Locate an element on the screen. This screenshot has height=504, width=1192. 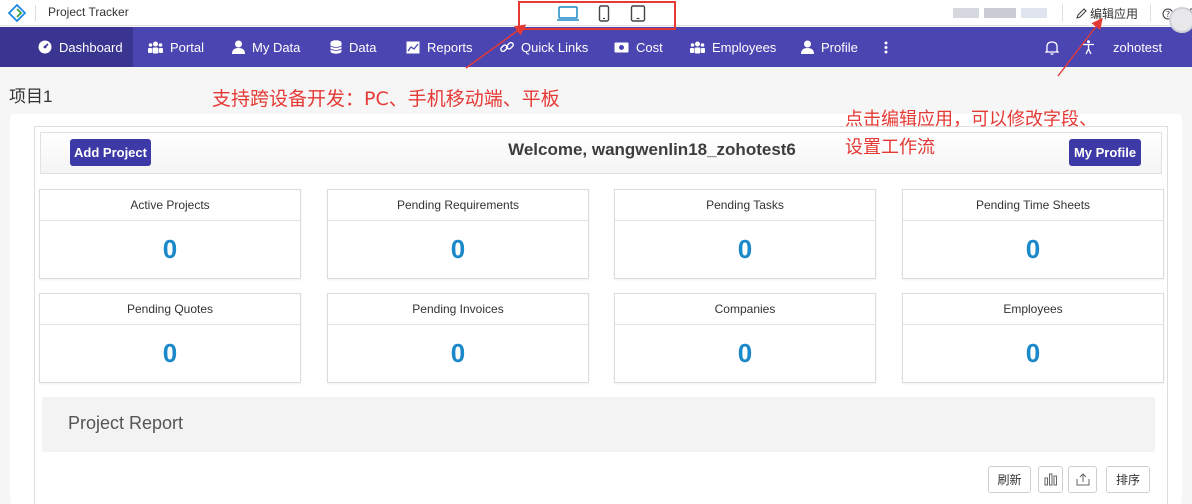
tile-label: Pending Invoices is located at coordinates (458, 309).